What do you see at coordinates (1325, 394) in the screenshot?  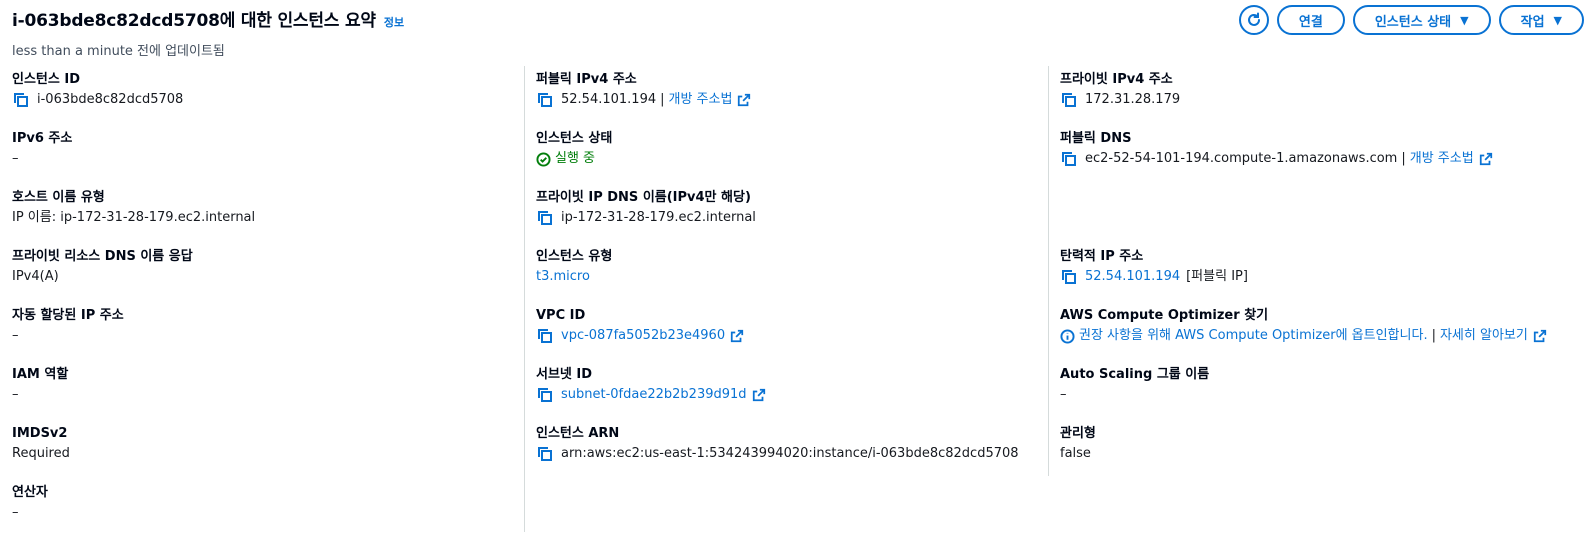 I see `field-asg-name: Auto Scaling 그룹 이름 –` at bounding box center [1325, 394].